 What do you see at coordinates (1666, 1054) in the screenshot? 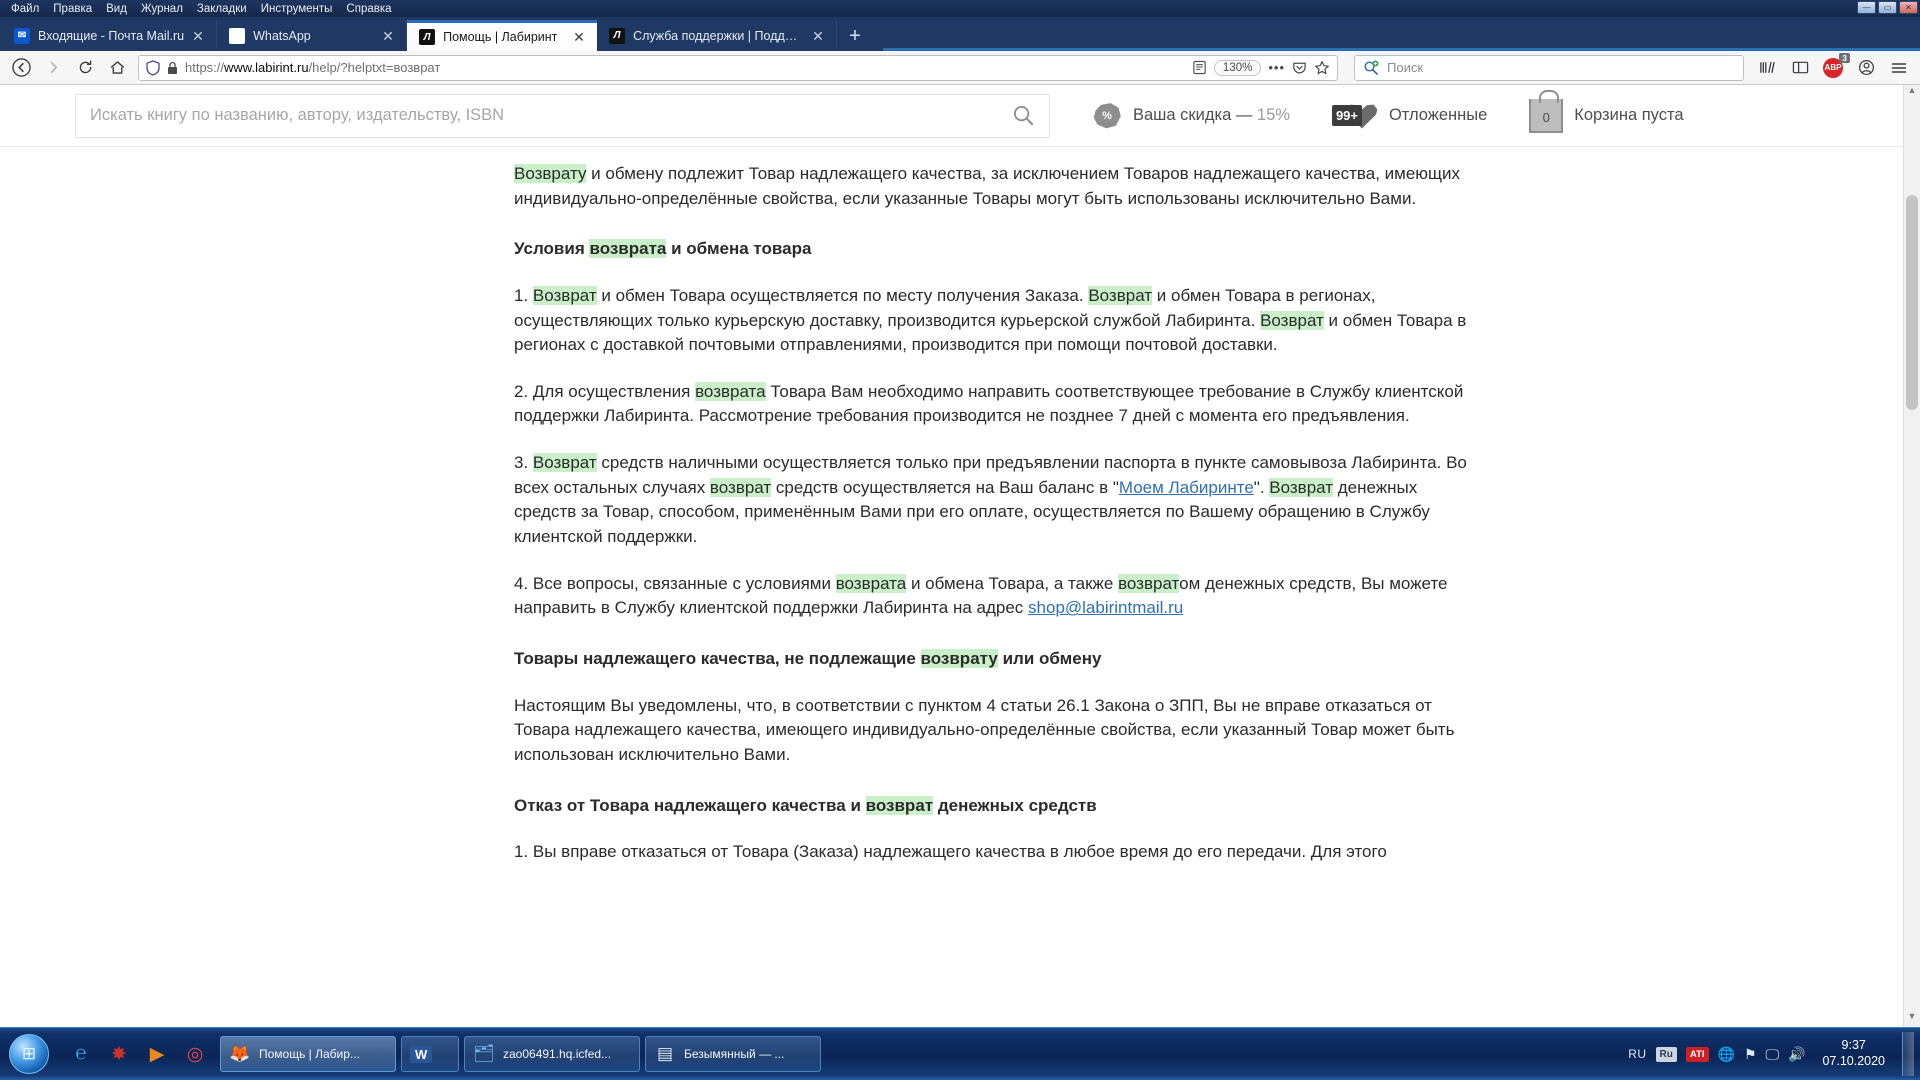
I see `punto-switcher-icon: Ru` at bounding box center [1666, 1054].